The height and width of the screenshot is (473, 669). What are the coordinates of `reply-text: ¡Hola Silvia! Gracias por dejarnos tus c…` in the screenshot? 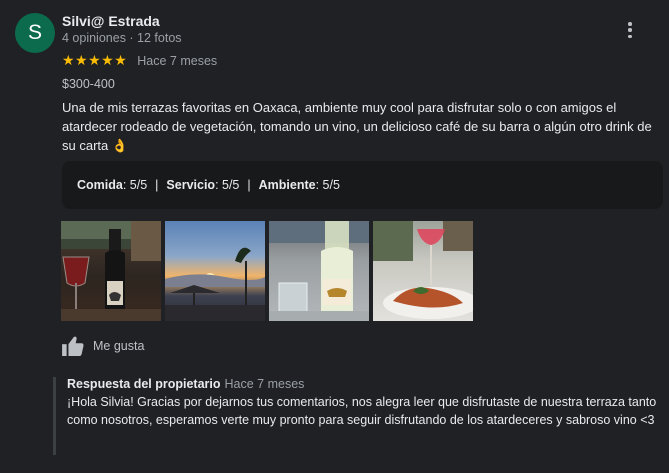 It's located at (362, 411).